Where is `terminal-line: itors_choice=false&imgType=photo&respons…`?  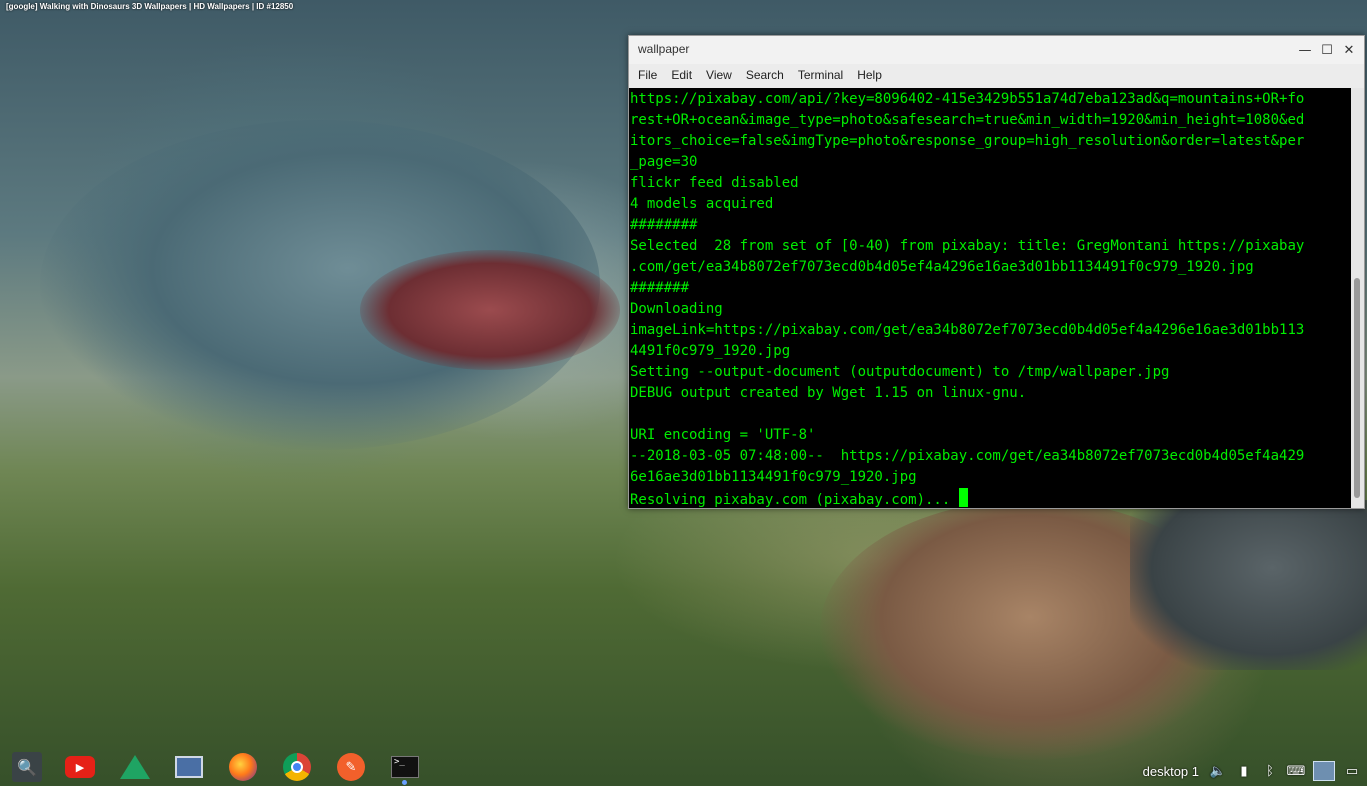
terminal-line: itors_choice=false&imgType=photo&respons… is located at coordinates (967, 141).